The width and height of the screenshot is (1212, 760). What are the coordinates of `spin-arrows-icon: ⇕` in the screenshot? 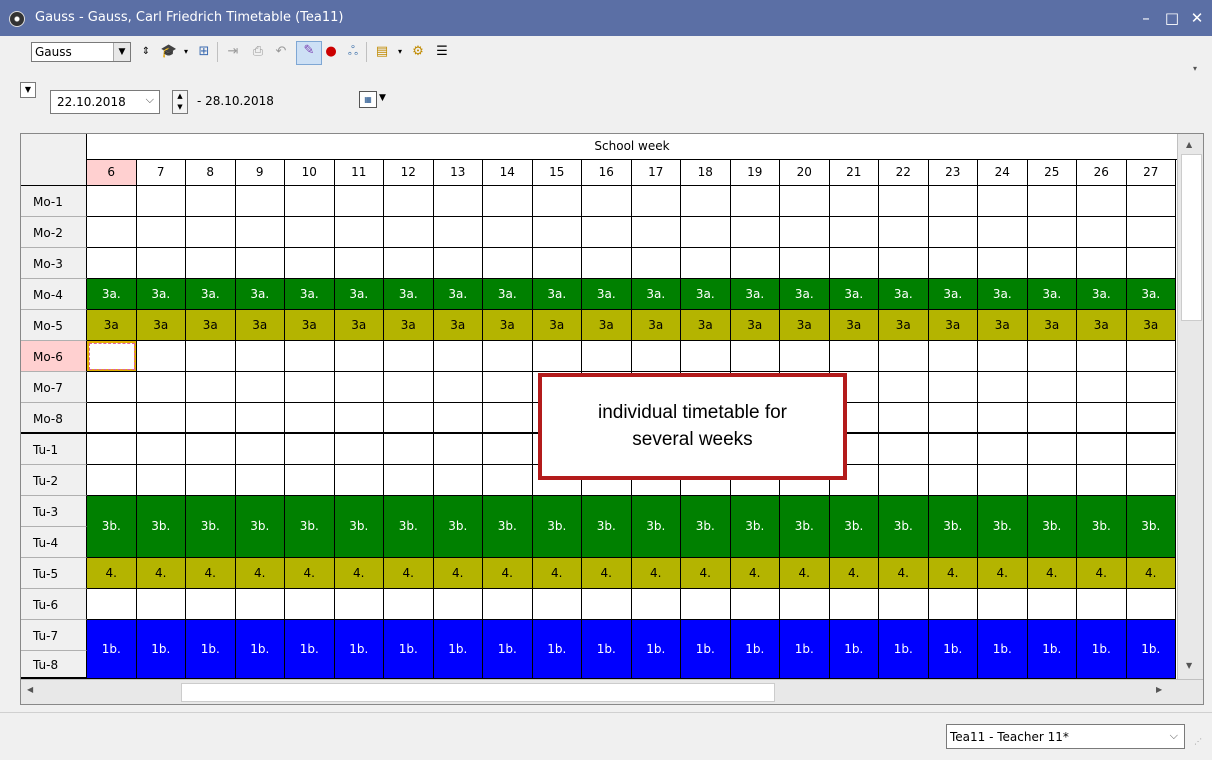 It's located at (146, 52).